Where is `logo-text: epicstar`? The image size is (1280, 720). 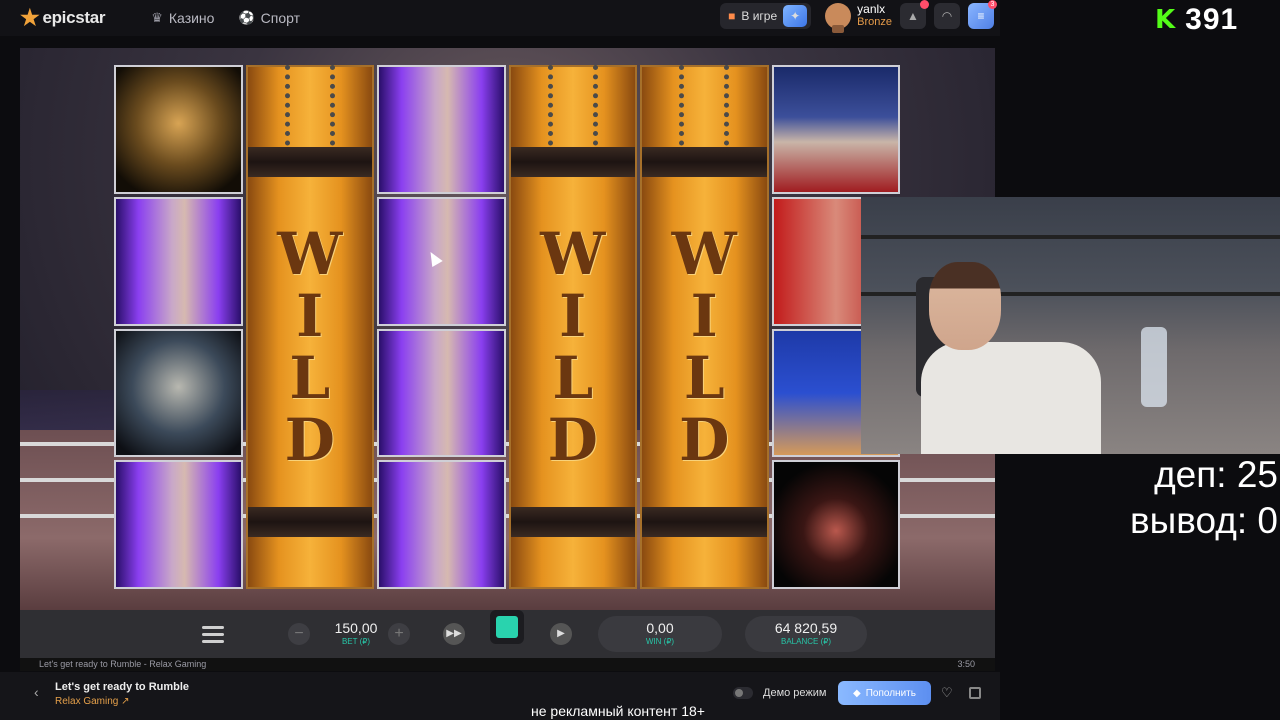
logo-text: epicstar is located at coordinates (74, 17).